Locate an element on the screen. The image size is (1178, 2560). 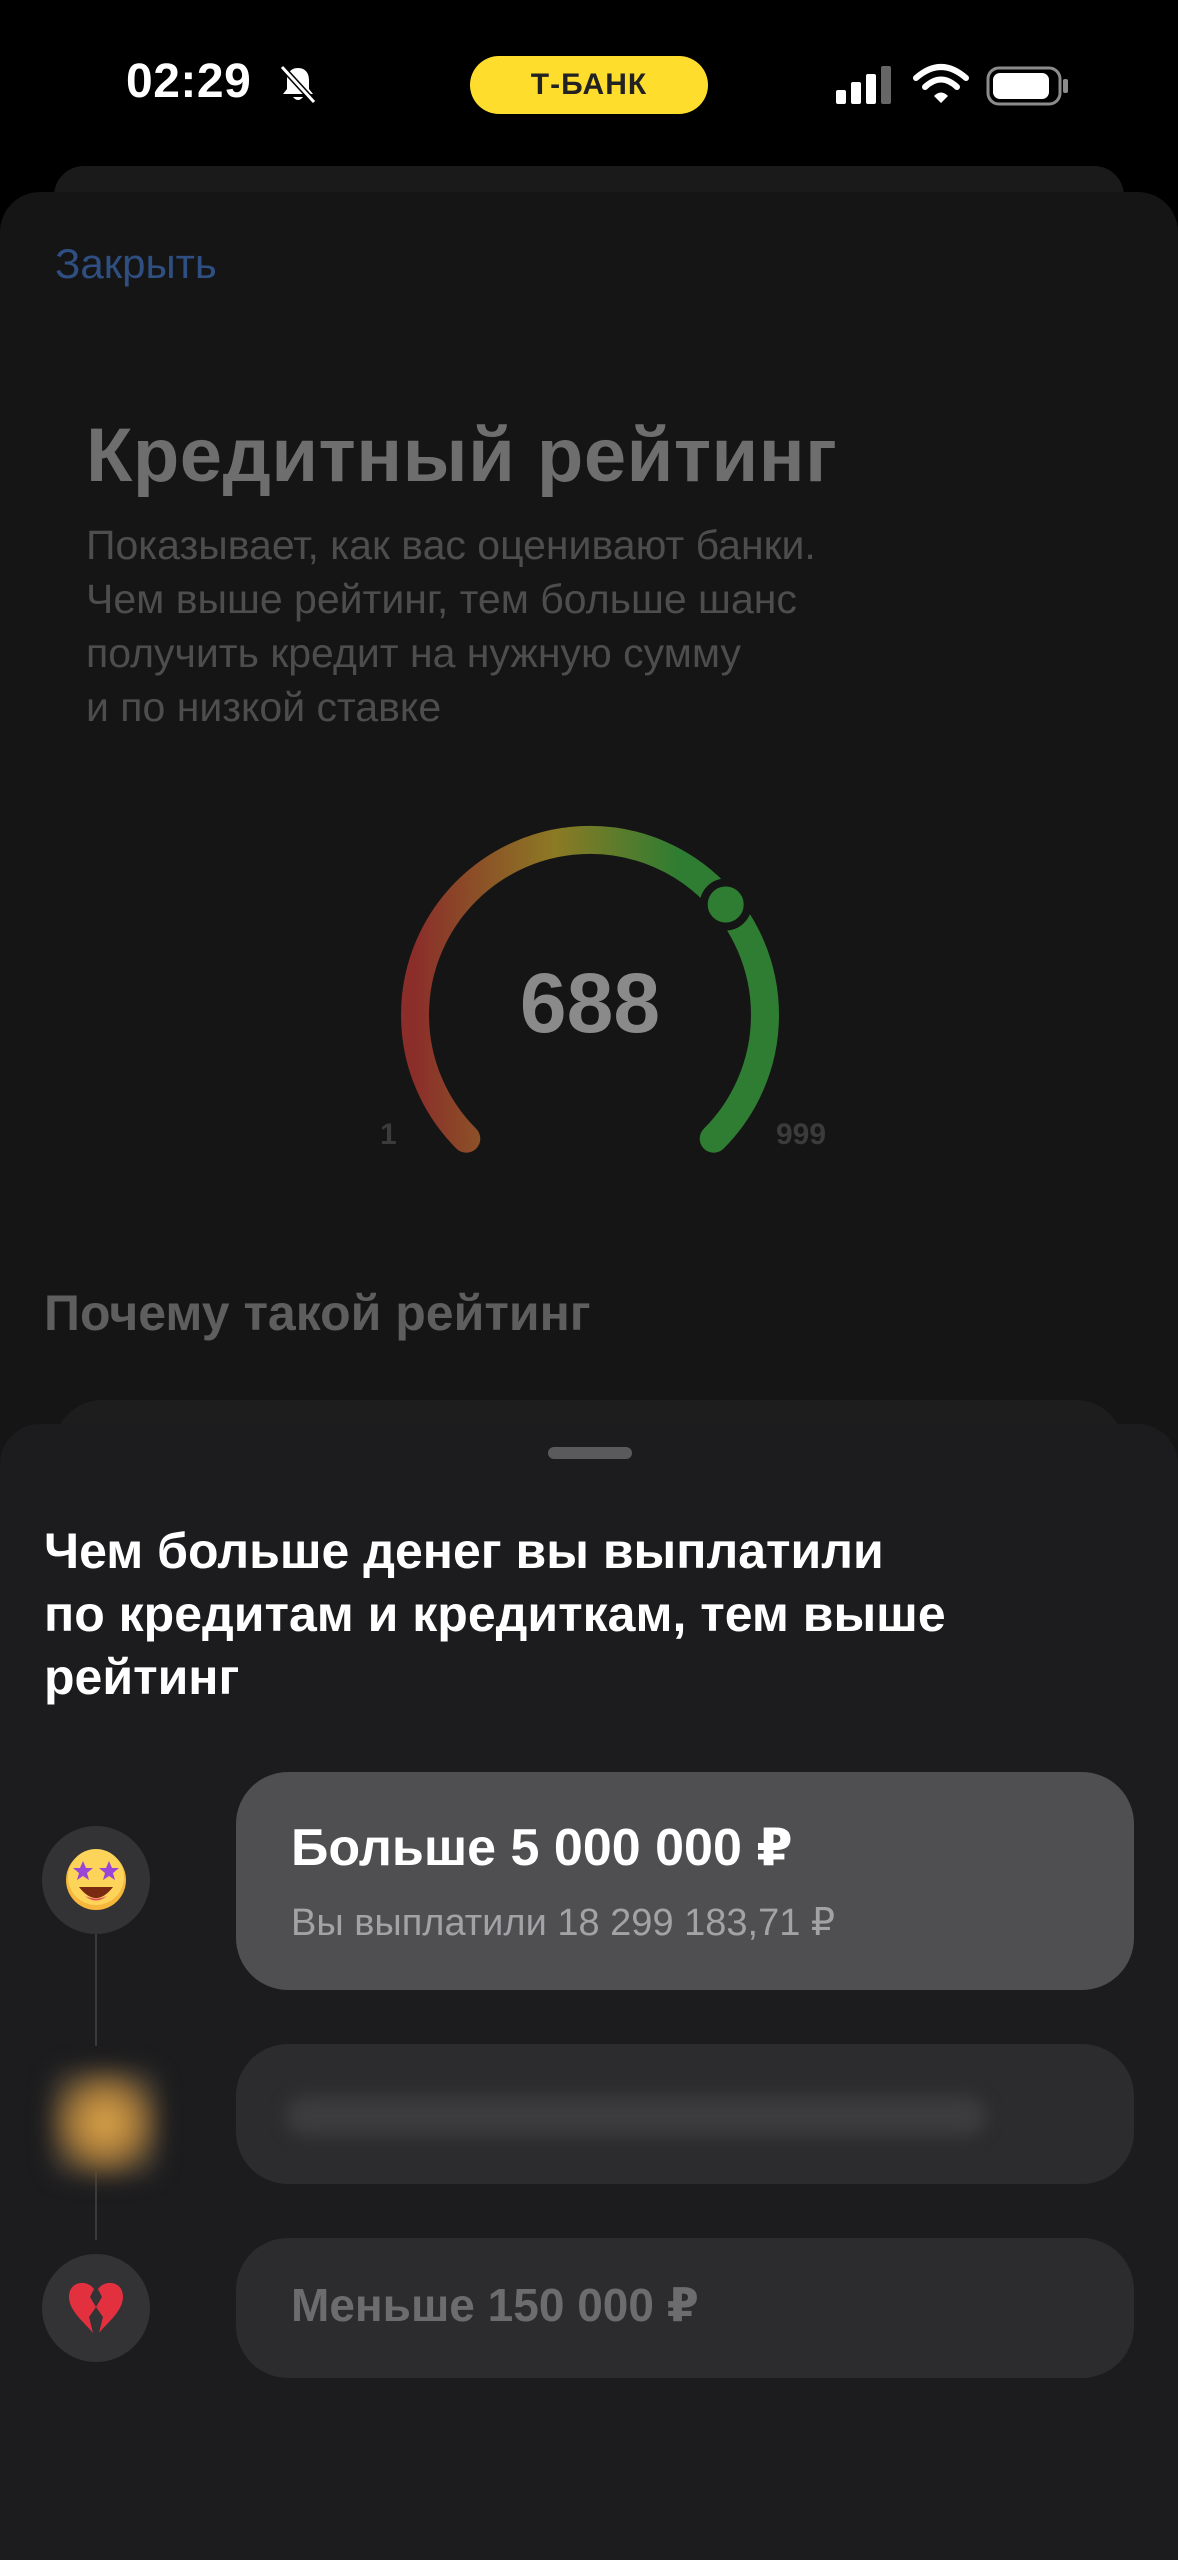
blurred-text is located at coordinates (636, 2116).